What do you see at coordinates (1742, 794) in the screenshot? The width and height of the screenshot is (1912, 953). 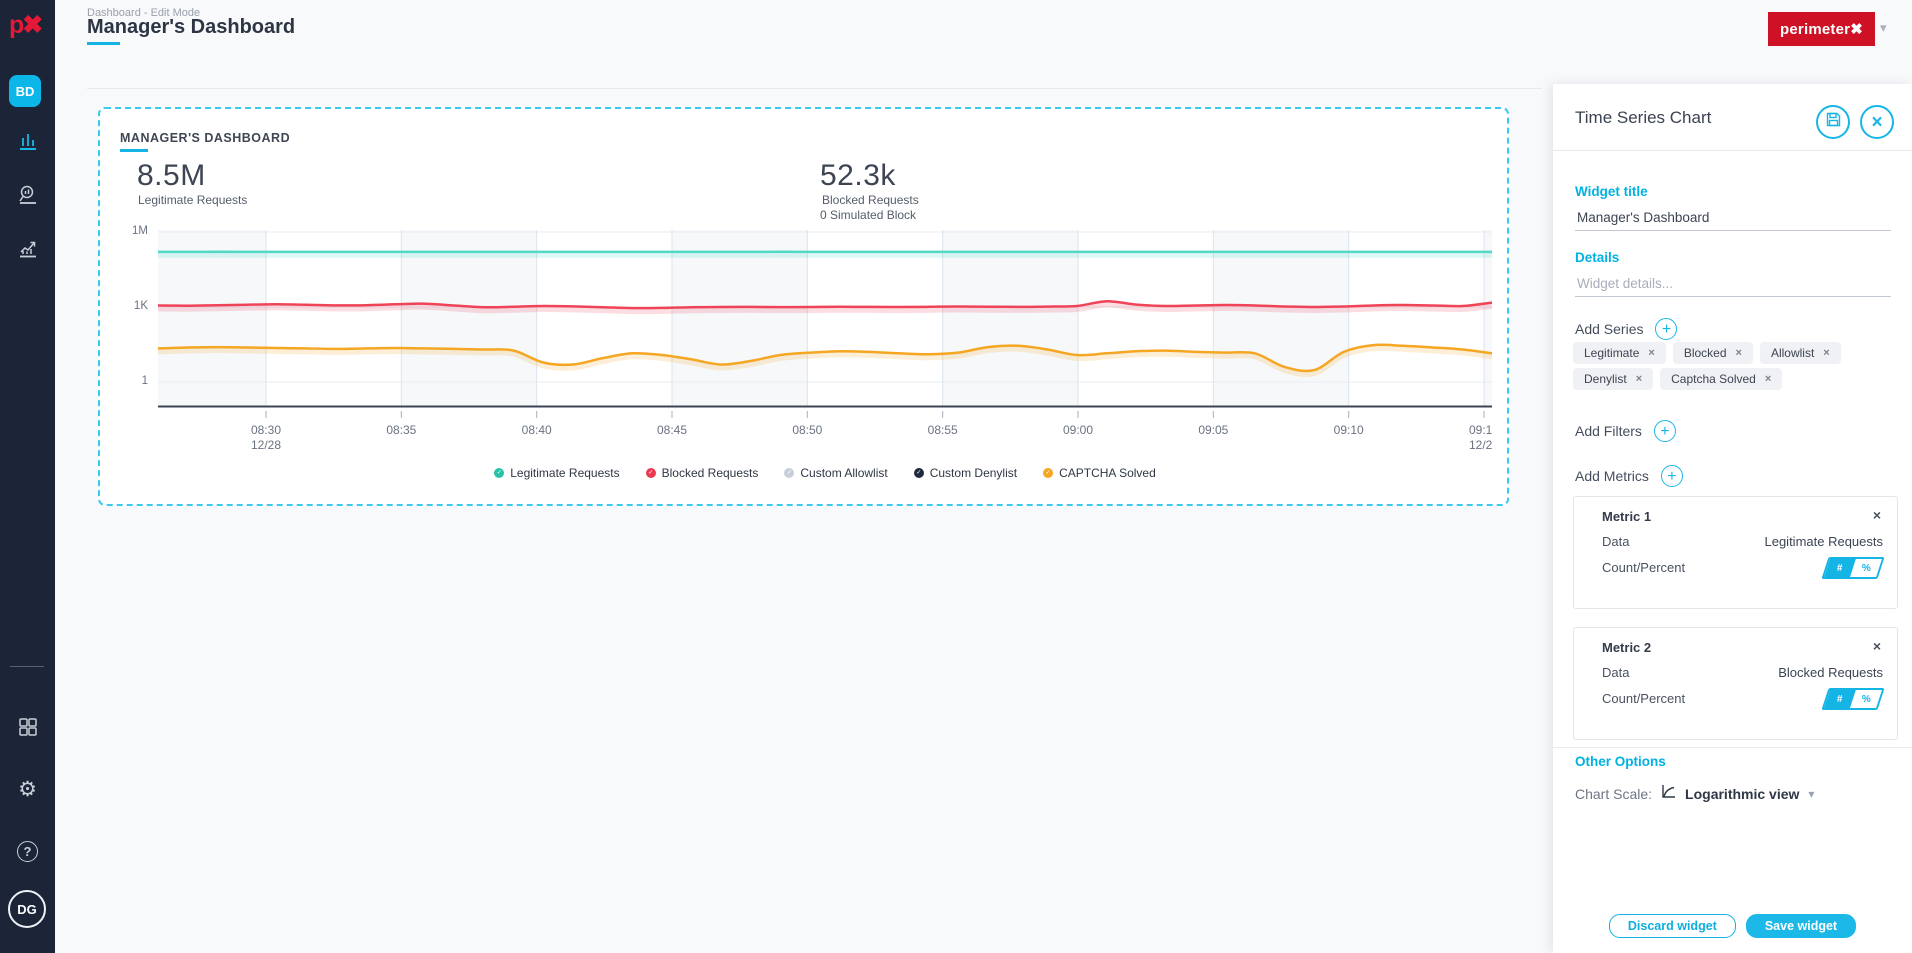 I see `chart-scale-value: Logarithmic view` at bounding box center [1742, 794].